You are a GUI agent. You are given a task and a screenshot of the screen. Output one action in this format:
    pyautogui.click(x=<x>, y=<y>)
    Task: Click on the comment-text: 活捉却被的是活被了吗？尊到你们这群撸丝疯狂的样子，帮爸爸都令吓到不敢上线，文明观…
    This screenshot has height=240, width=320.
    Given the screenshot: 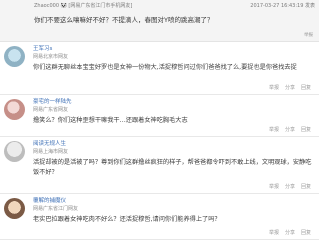 What is the action you would take?
    pyautogui.click(x=172, y=167)
    